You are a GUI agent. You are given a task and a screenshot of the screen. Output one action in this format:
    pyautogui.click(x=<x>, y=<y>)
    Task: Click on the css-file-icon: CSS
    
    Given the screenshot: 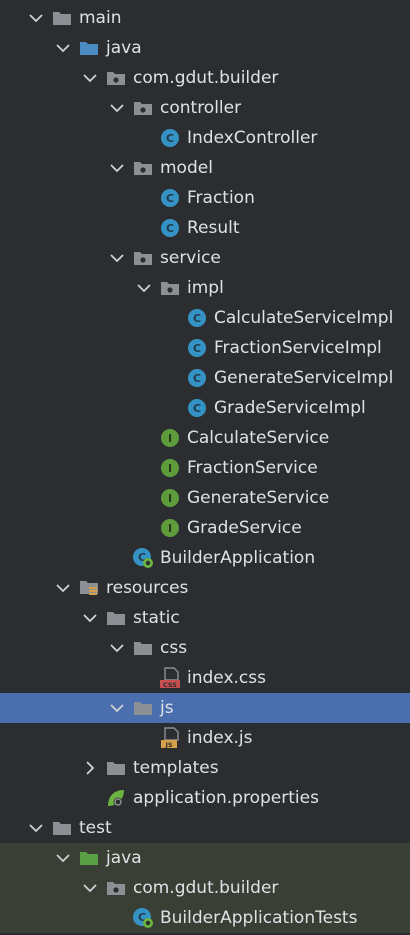 What is the action you would take?
    pyautogui.click(x=170, y=678)
    